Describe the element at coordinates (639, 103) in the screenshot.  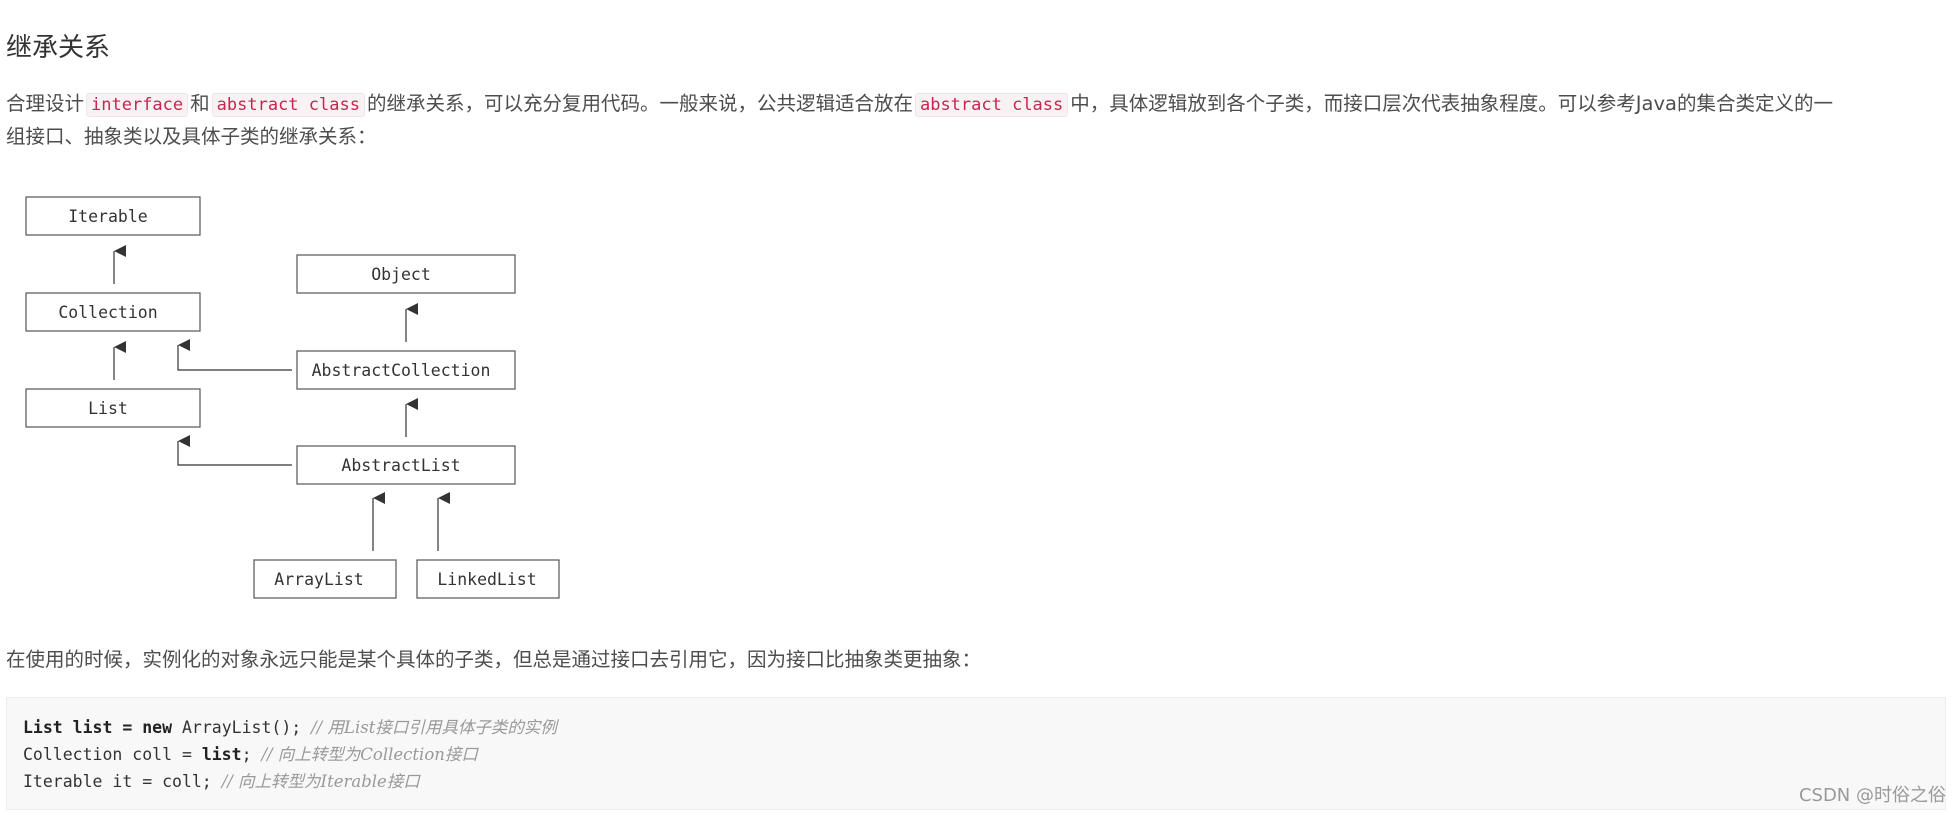
I see `intro-text-3: 的继承关系，可以充分复用代码。一般来说，公共逻辑适合放在` at that location.